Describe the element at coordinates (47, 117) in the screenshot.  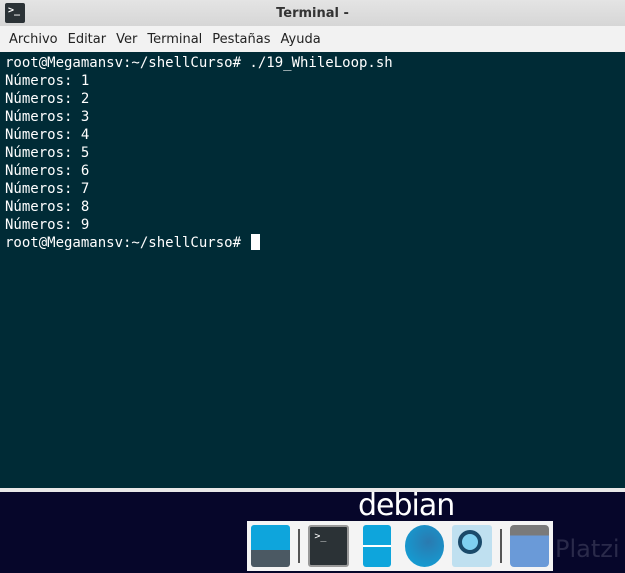
I see `terminal-line: Números: 3` at that location.